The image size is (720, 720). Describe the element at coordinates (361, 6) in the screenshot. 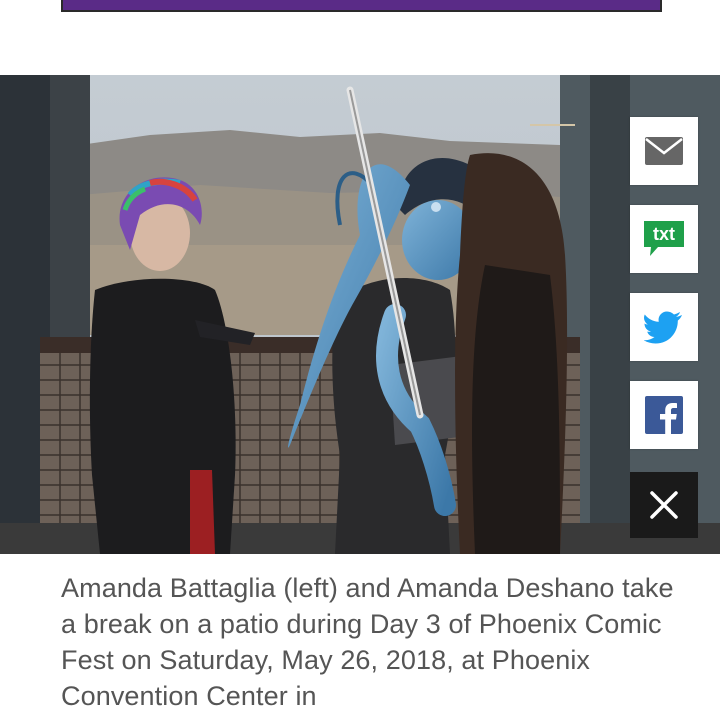

I see `ad-banner-strip` at that location.